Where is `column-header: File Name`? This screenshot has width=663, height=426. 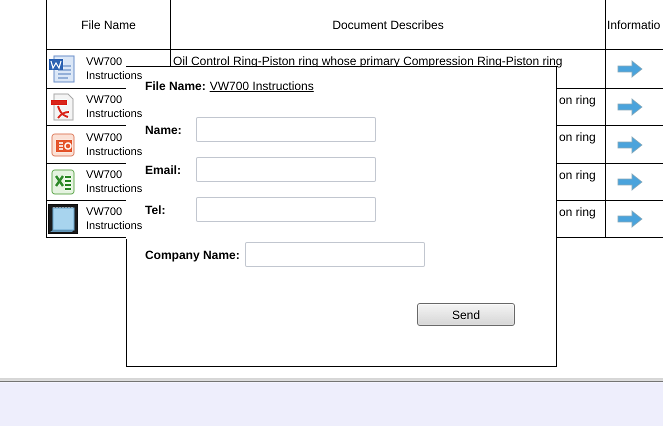
column-header: File Name is located at coordinates (108, 25).